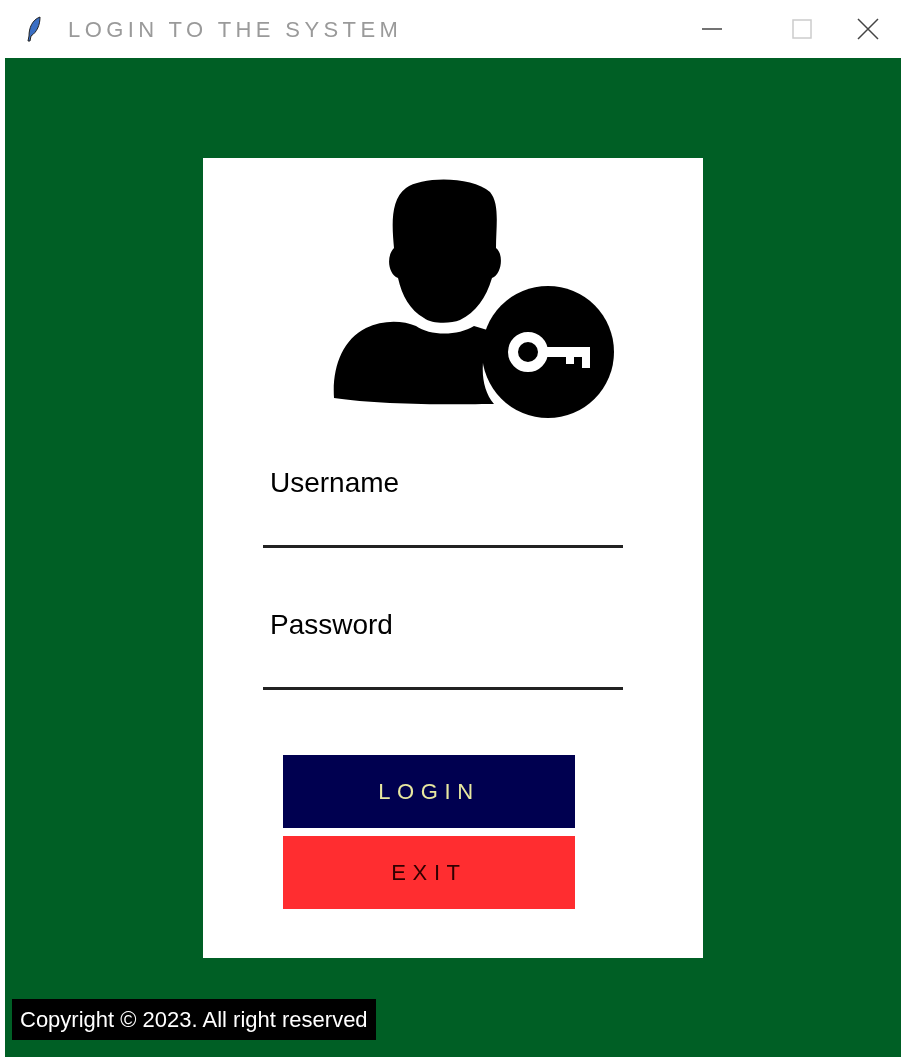  What do you see at coordinates (335, 483) in the screenshot?
I see `field-label: Username` at bounding box center [335, 483].